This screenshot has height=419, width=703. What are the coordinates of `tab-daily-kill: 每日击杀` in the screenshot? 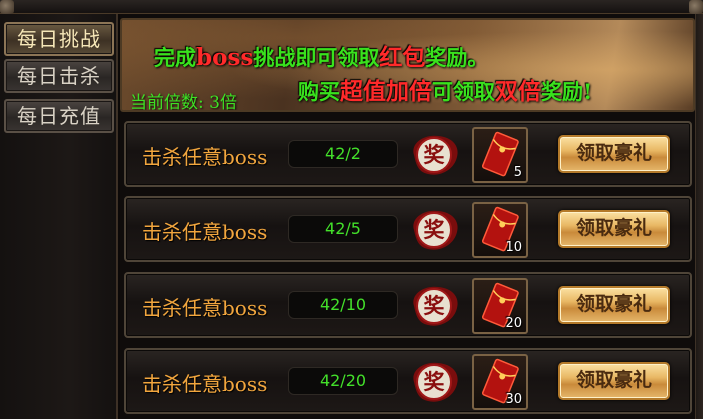 It's located at (59, 76).